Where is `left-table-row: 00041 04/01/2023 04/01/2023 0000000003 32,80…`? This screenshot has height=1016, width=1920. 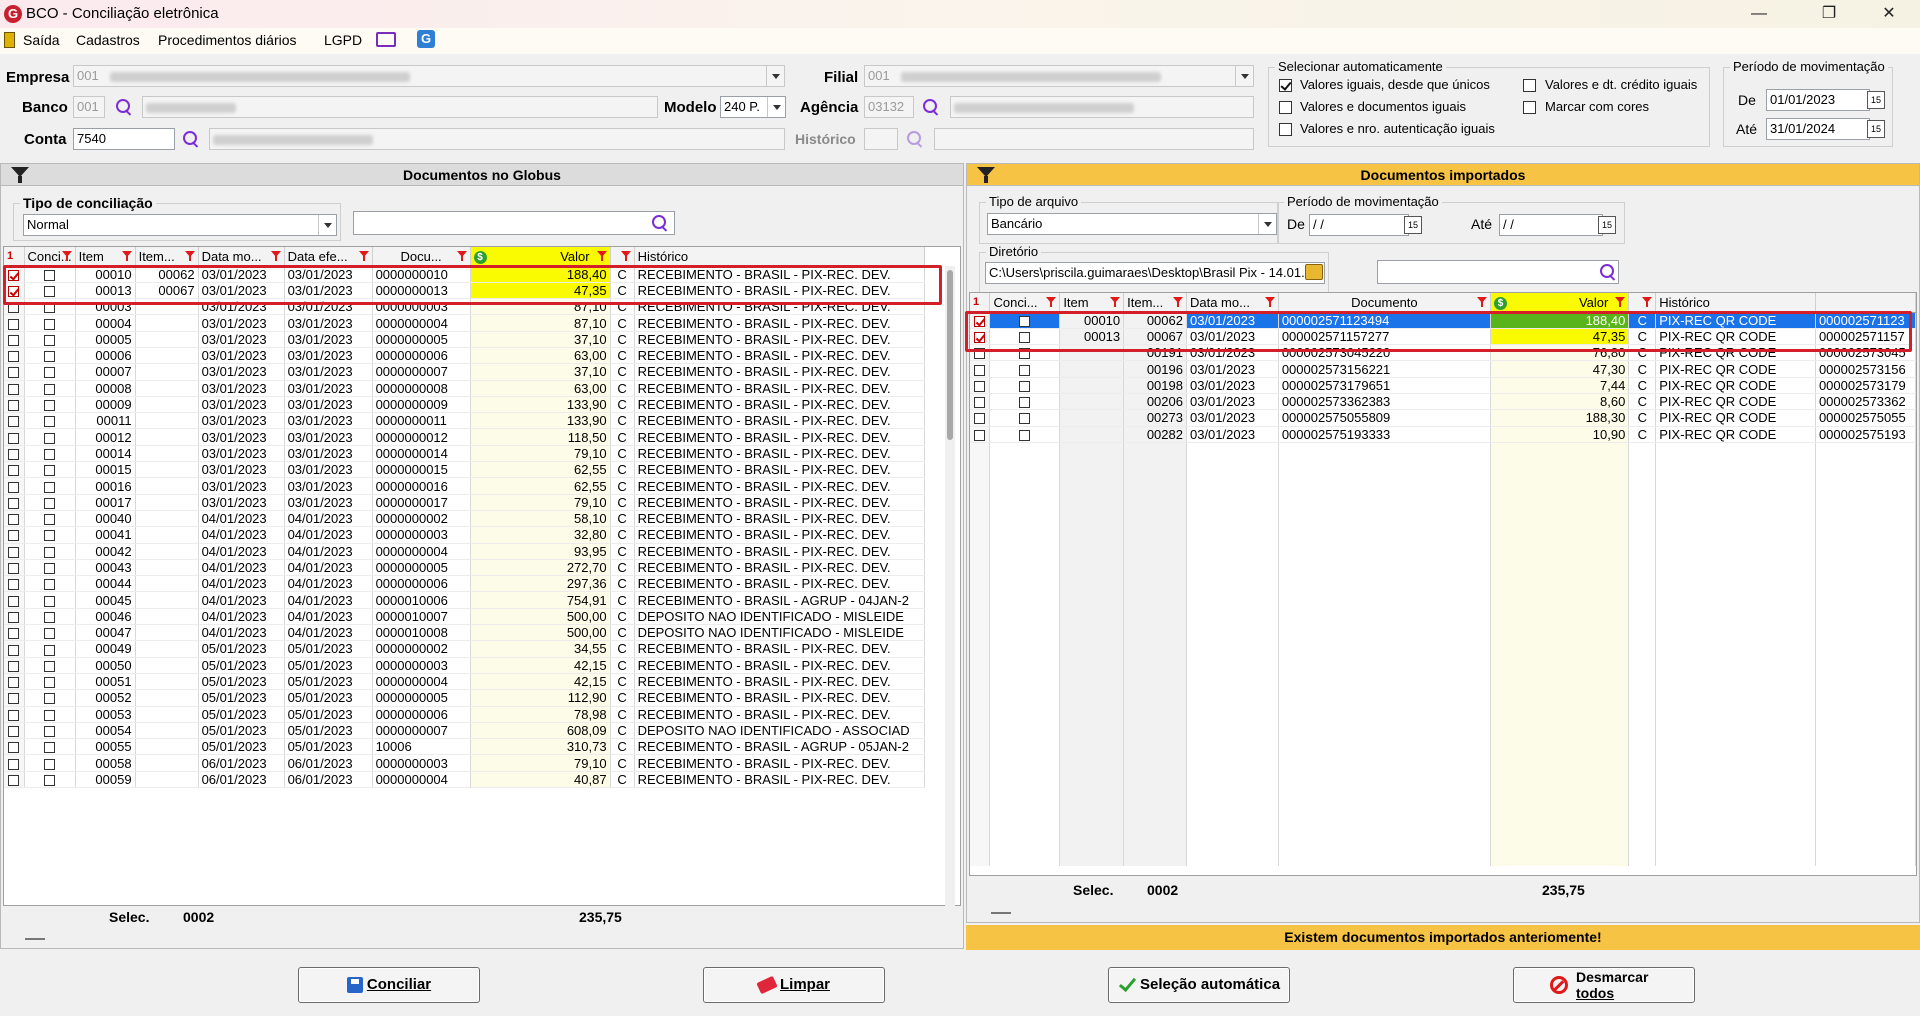 left-table-row: 00041 04/01/2023 04/01/2023 0000000003 32,80… is located at coordinates (464, 535).